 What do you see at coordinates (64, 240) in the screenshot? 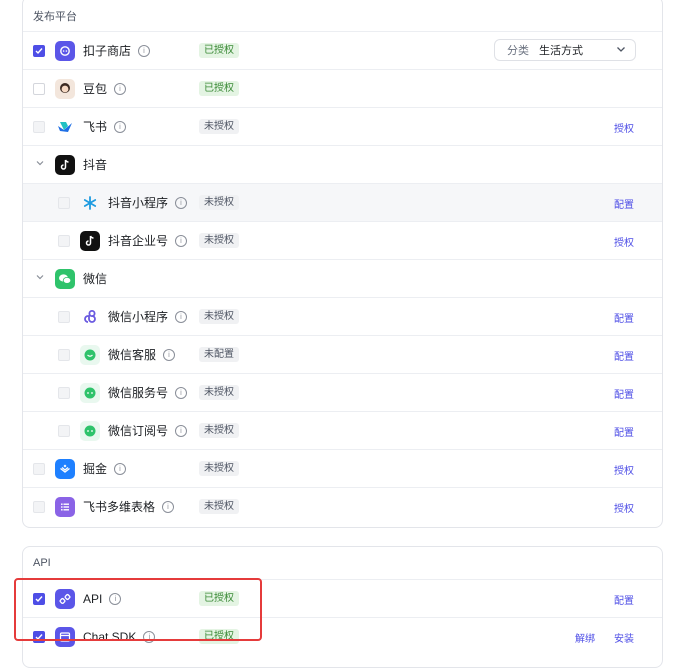
I see `checkbox-douyin-enterprise` at bounding box center [64, 240].